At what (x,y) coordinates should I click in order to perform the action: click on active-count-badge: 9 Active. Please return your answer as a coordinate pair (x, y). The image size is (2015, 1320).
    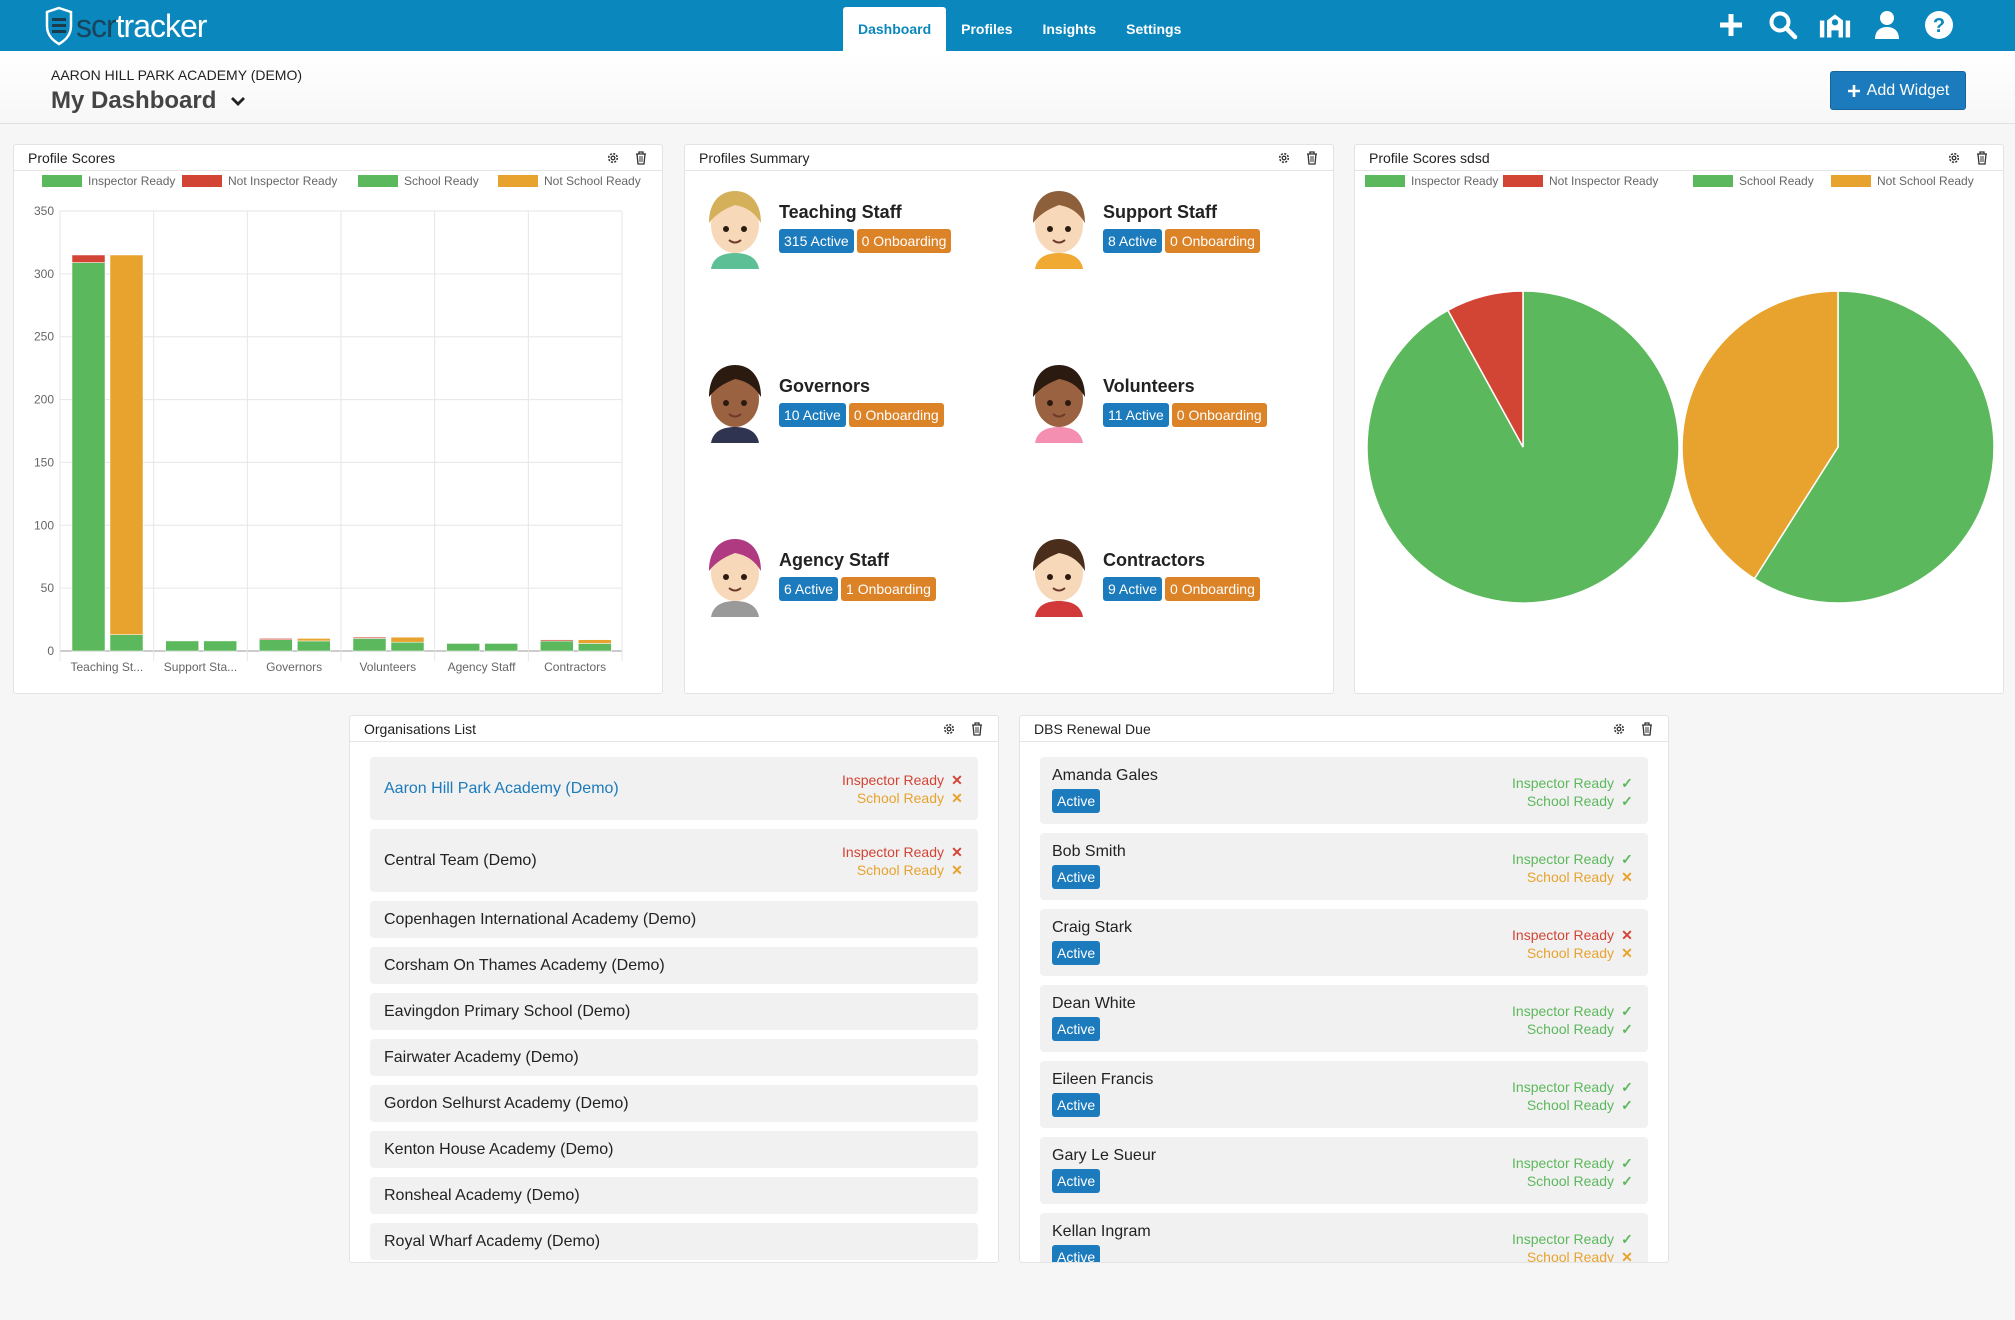
    Looking at the image, I should click on (1133, 588).